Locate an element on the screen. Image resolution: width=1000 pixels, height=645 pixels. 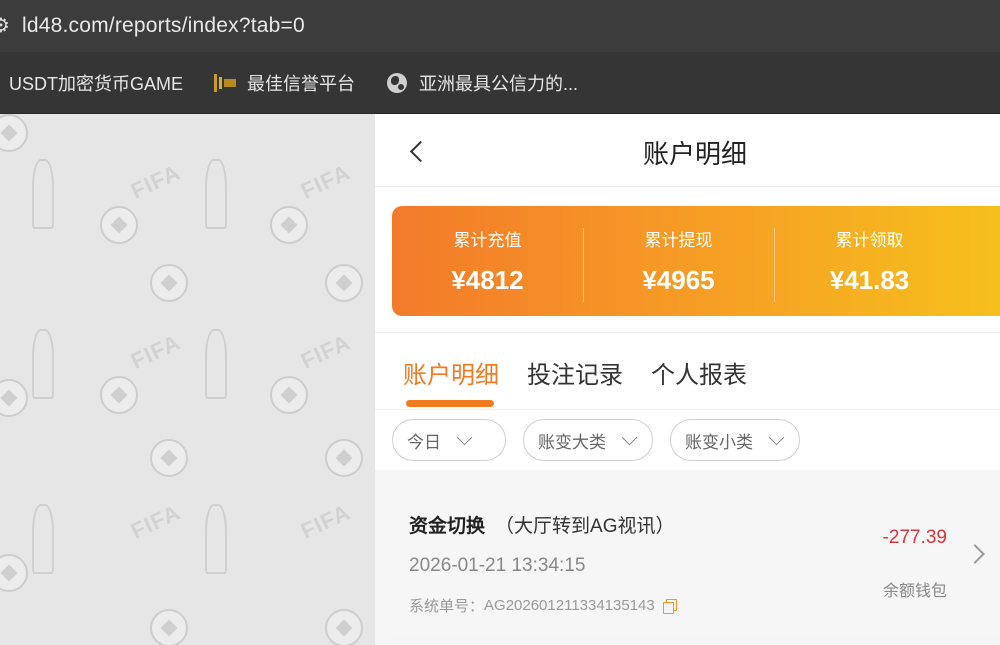
site-logo-icon is located at coordinates (225, 83).